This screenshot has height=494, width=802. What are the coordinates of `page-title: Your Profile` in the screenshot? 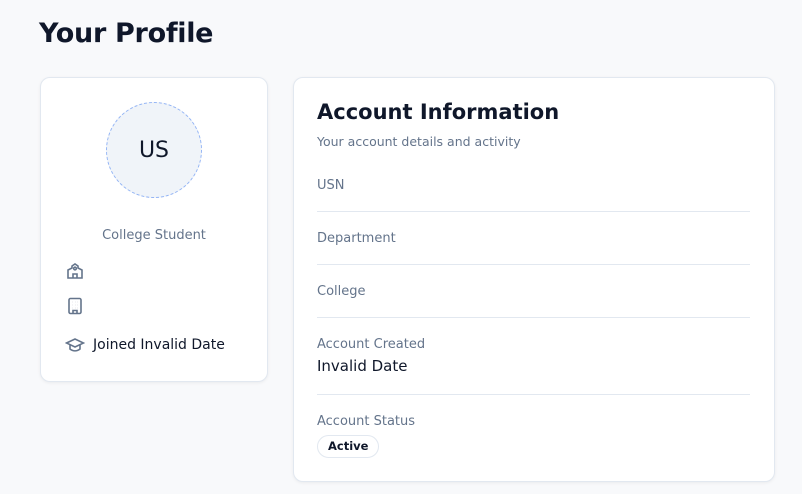 It's located at (126, 33).